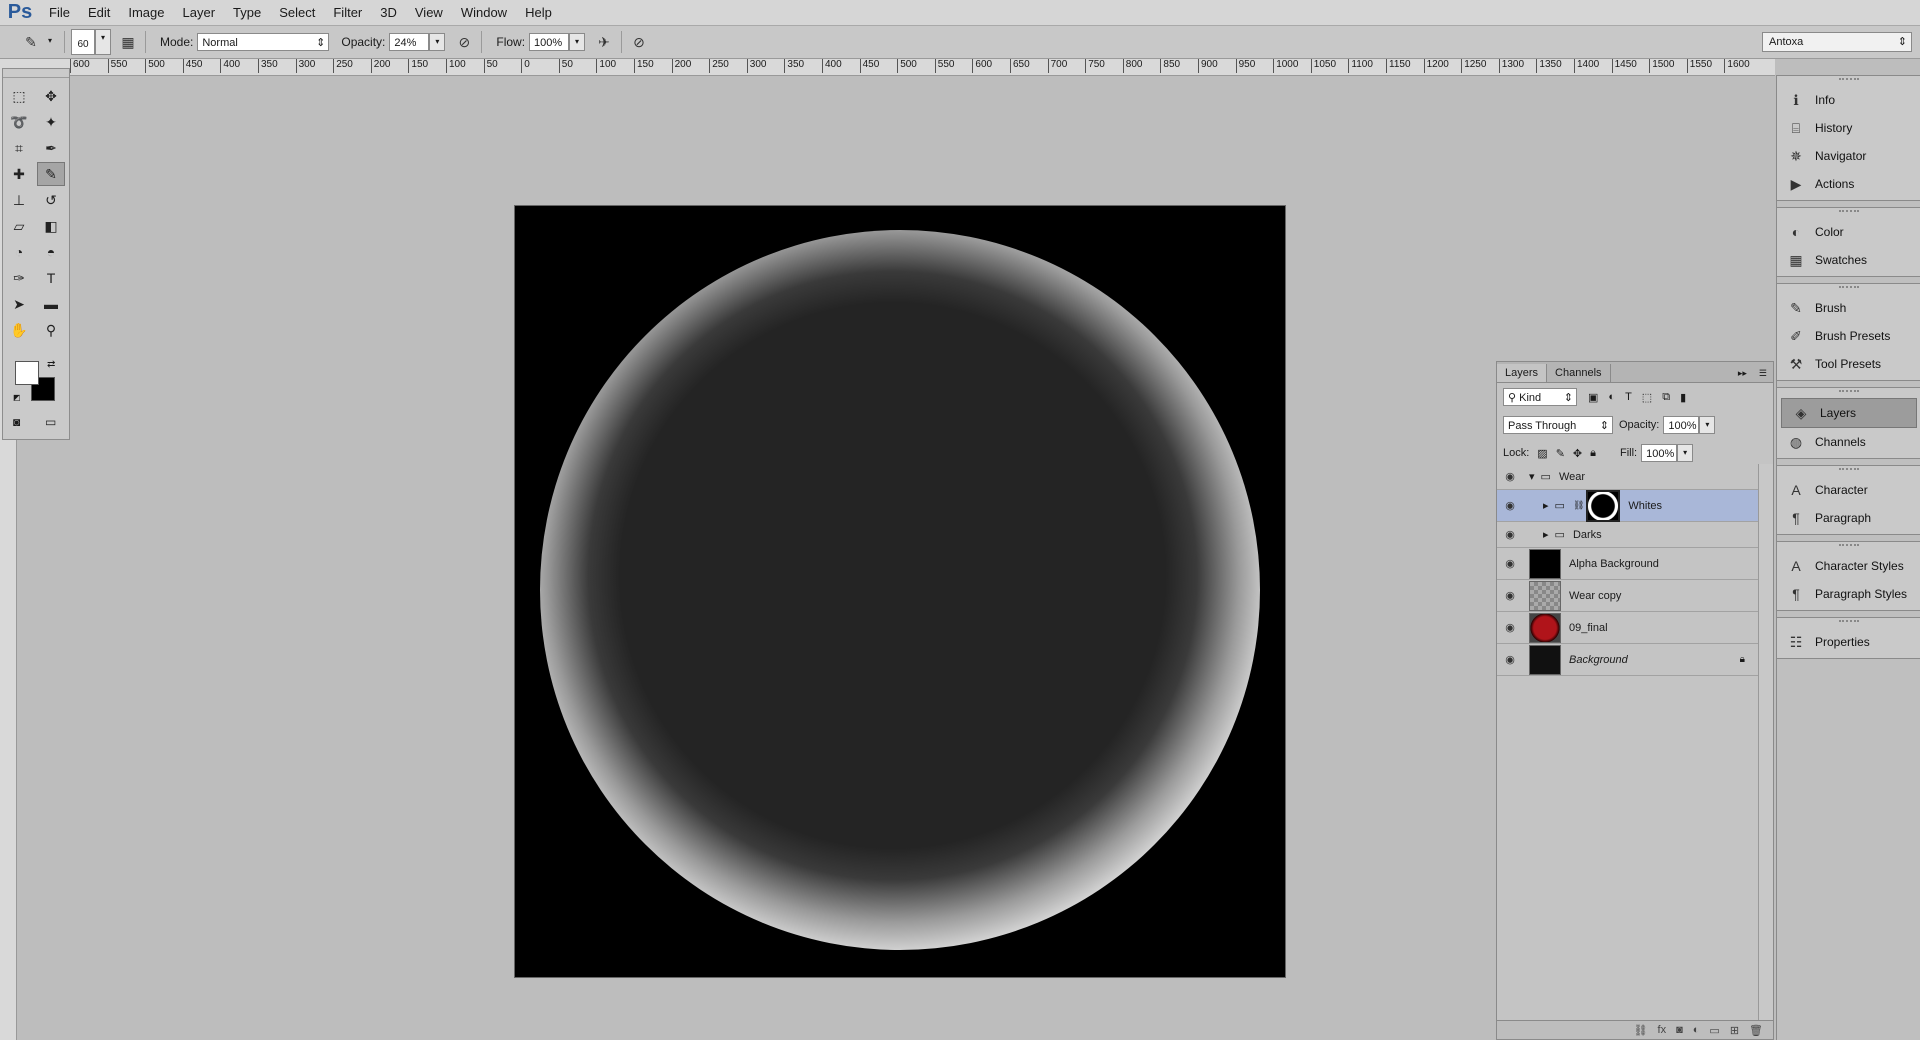 The image size is (1920, 1040). Describe the element at coordinates (549, 42) in the screenshot. I see `flow-field: 100%` at that location.